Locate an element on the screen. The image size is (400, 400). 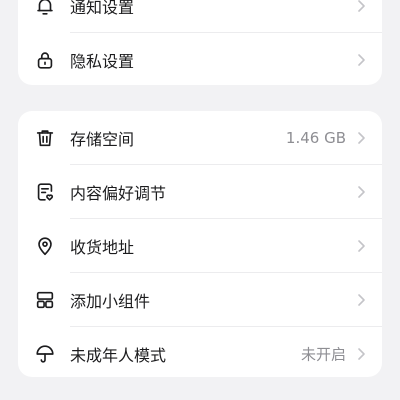
settings-row-label: 内容偏好调节 is located at coordinates (118, 193).